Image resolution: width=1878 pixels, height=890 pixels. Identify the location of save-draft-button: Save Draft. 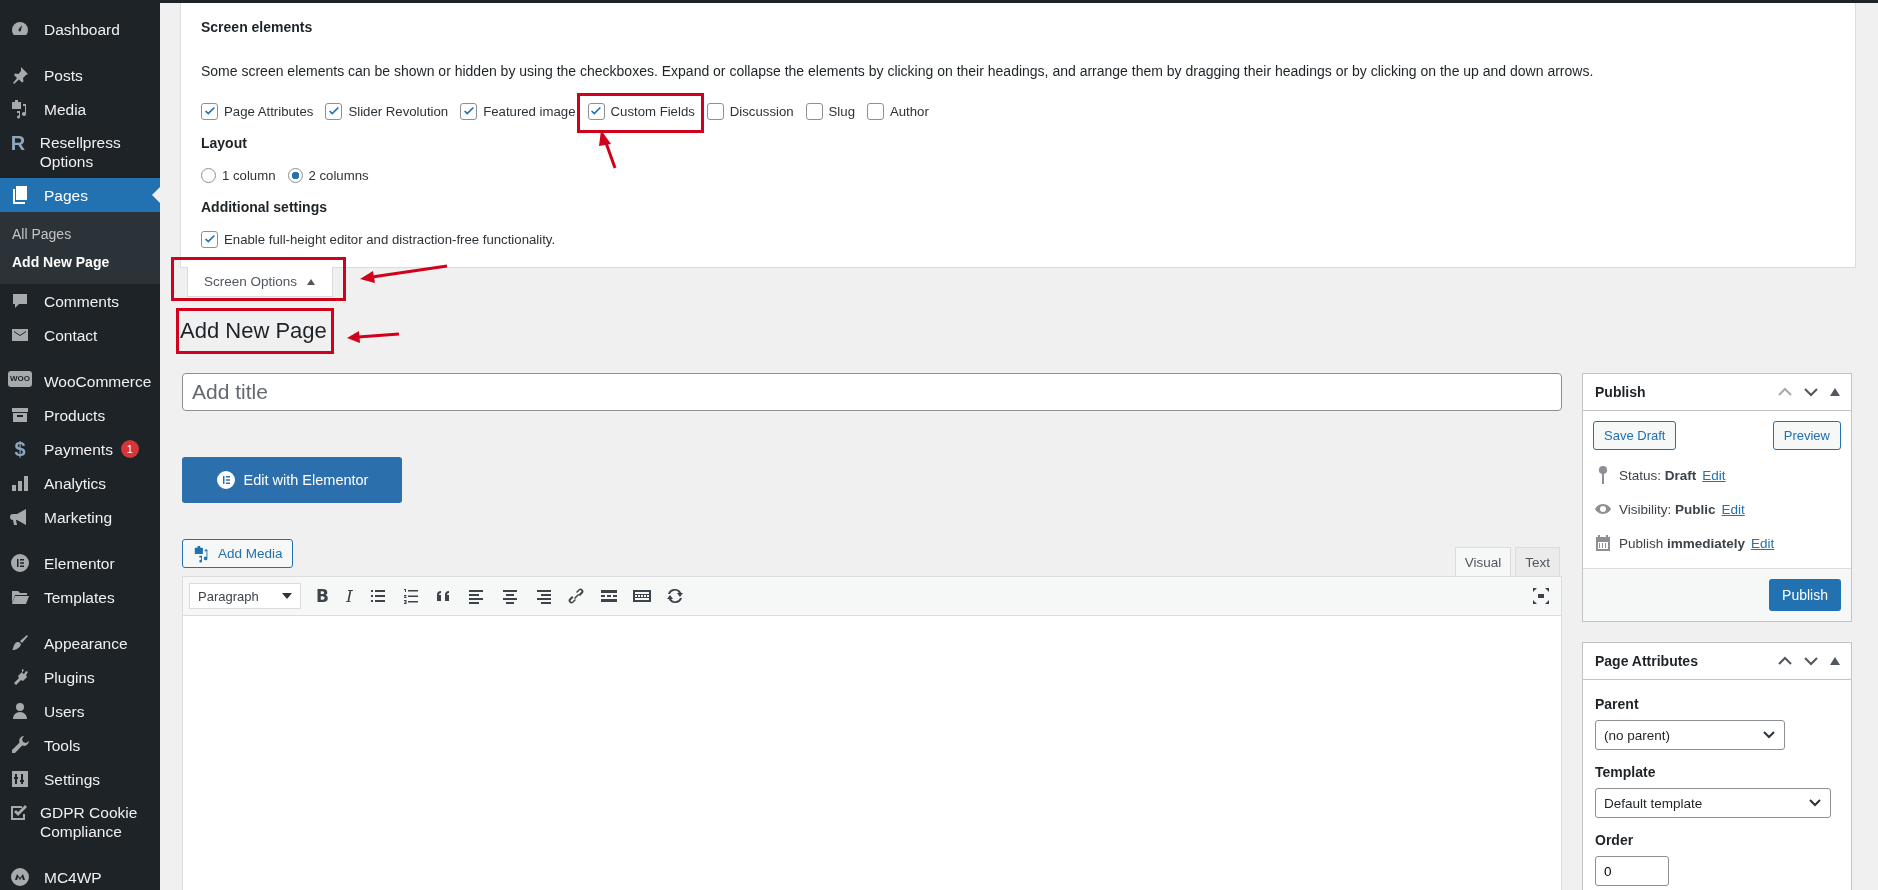
(1635, 435).